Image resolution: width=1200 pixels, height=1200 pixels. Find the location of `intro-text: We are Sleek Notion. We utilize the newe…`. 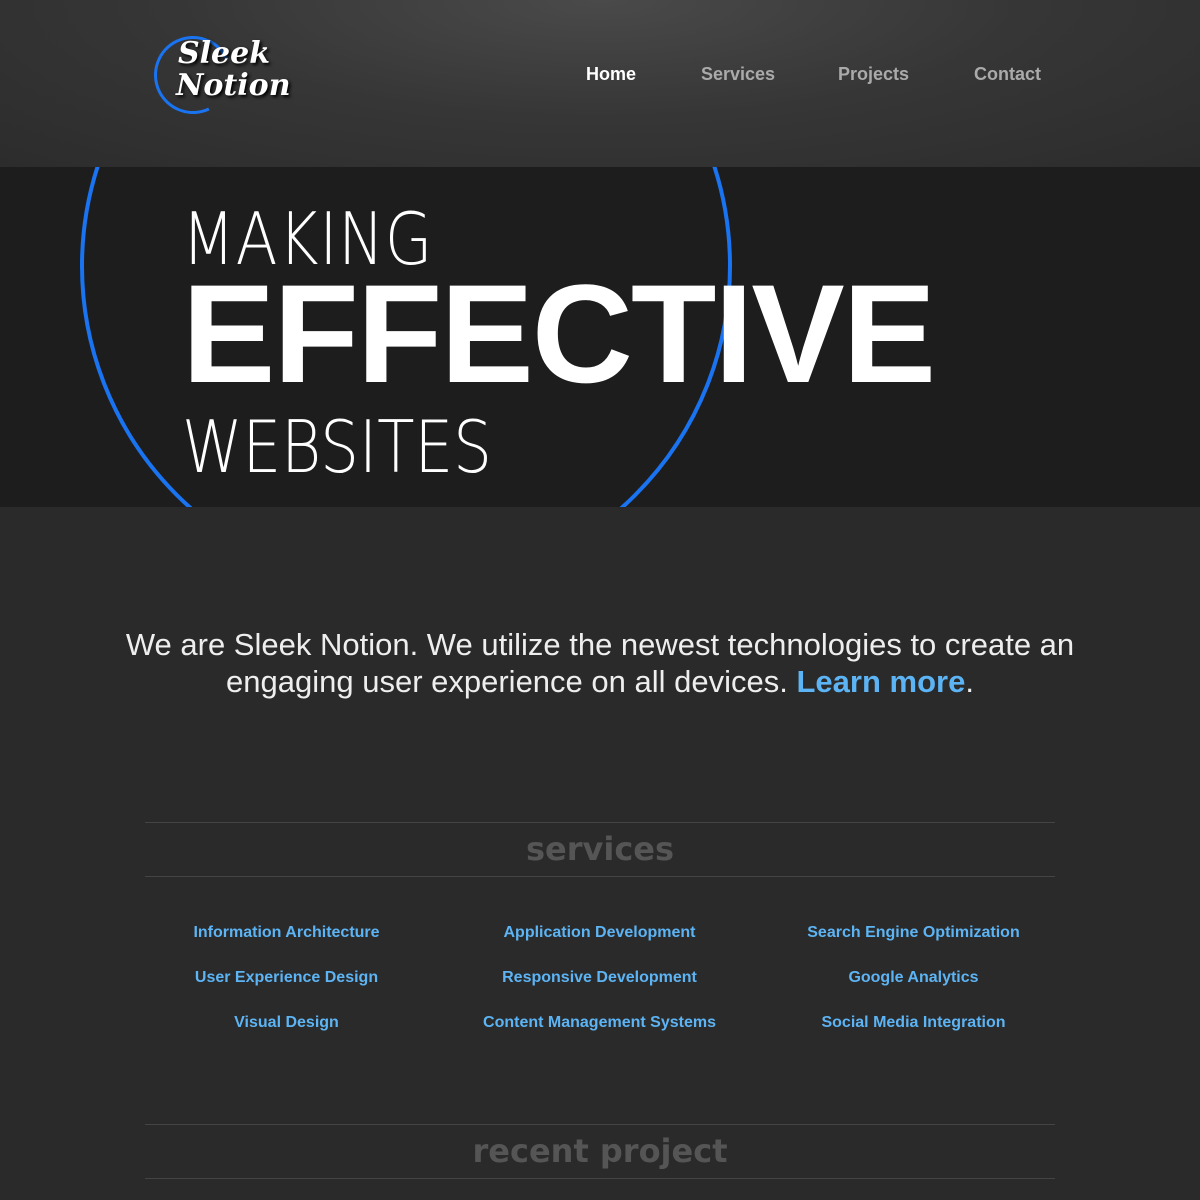

intro-text: We are Sleek Notion. We utilize the newe… is located at coordinates (600, 663).